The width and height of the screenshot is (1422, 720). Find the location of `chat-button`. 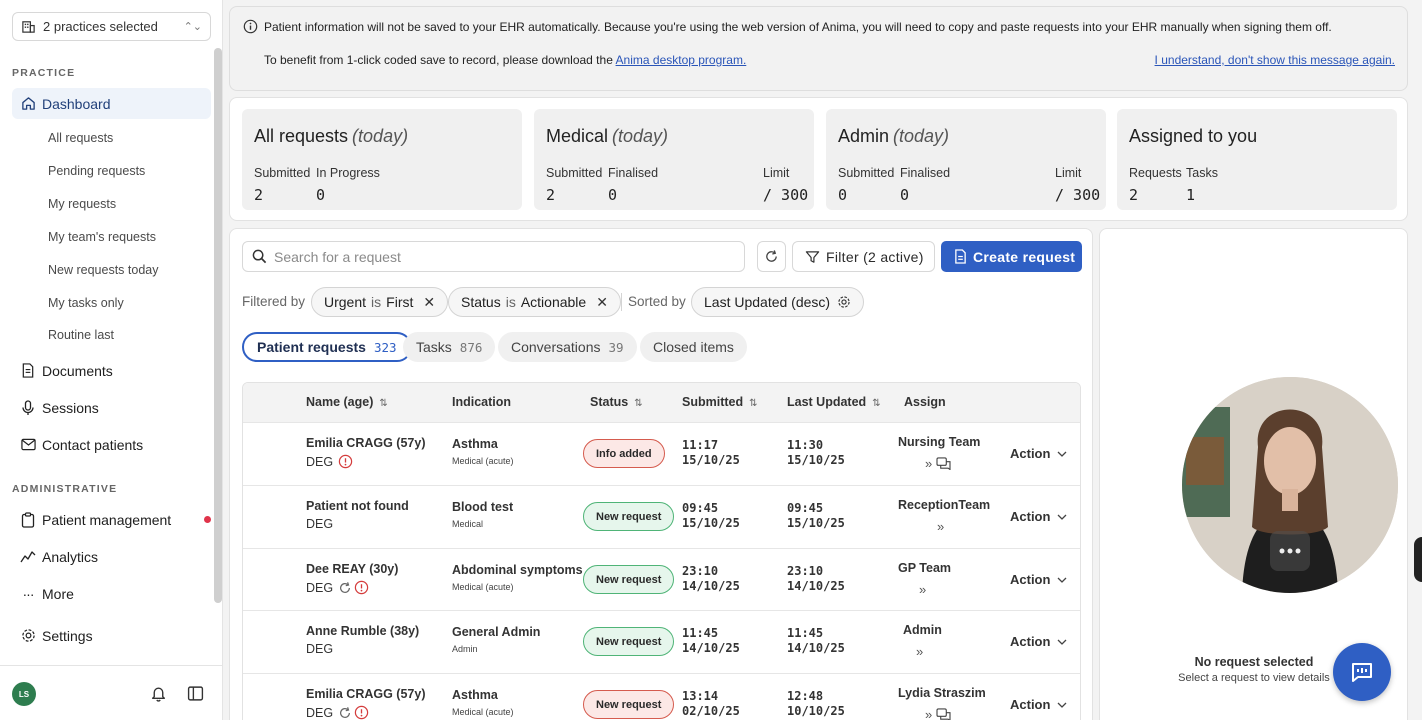

chat-button is located at coordinates (1362, 672).